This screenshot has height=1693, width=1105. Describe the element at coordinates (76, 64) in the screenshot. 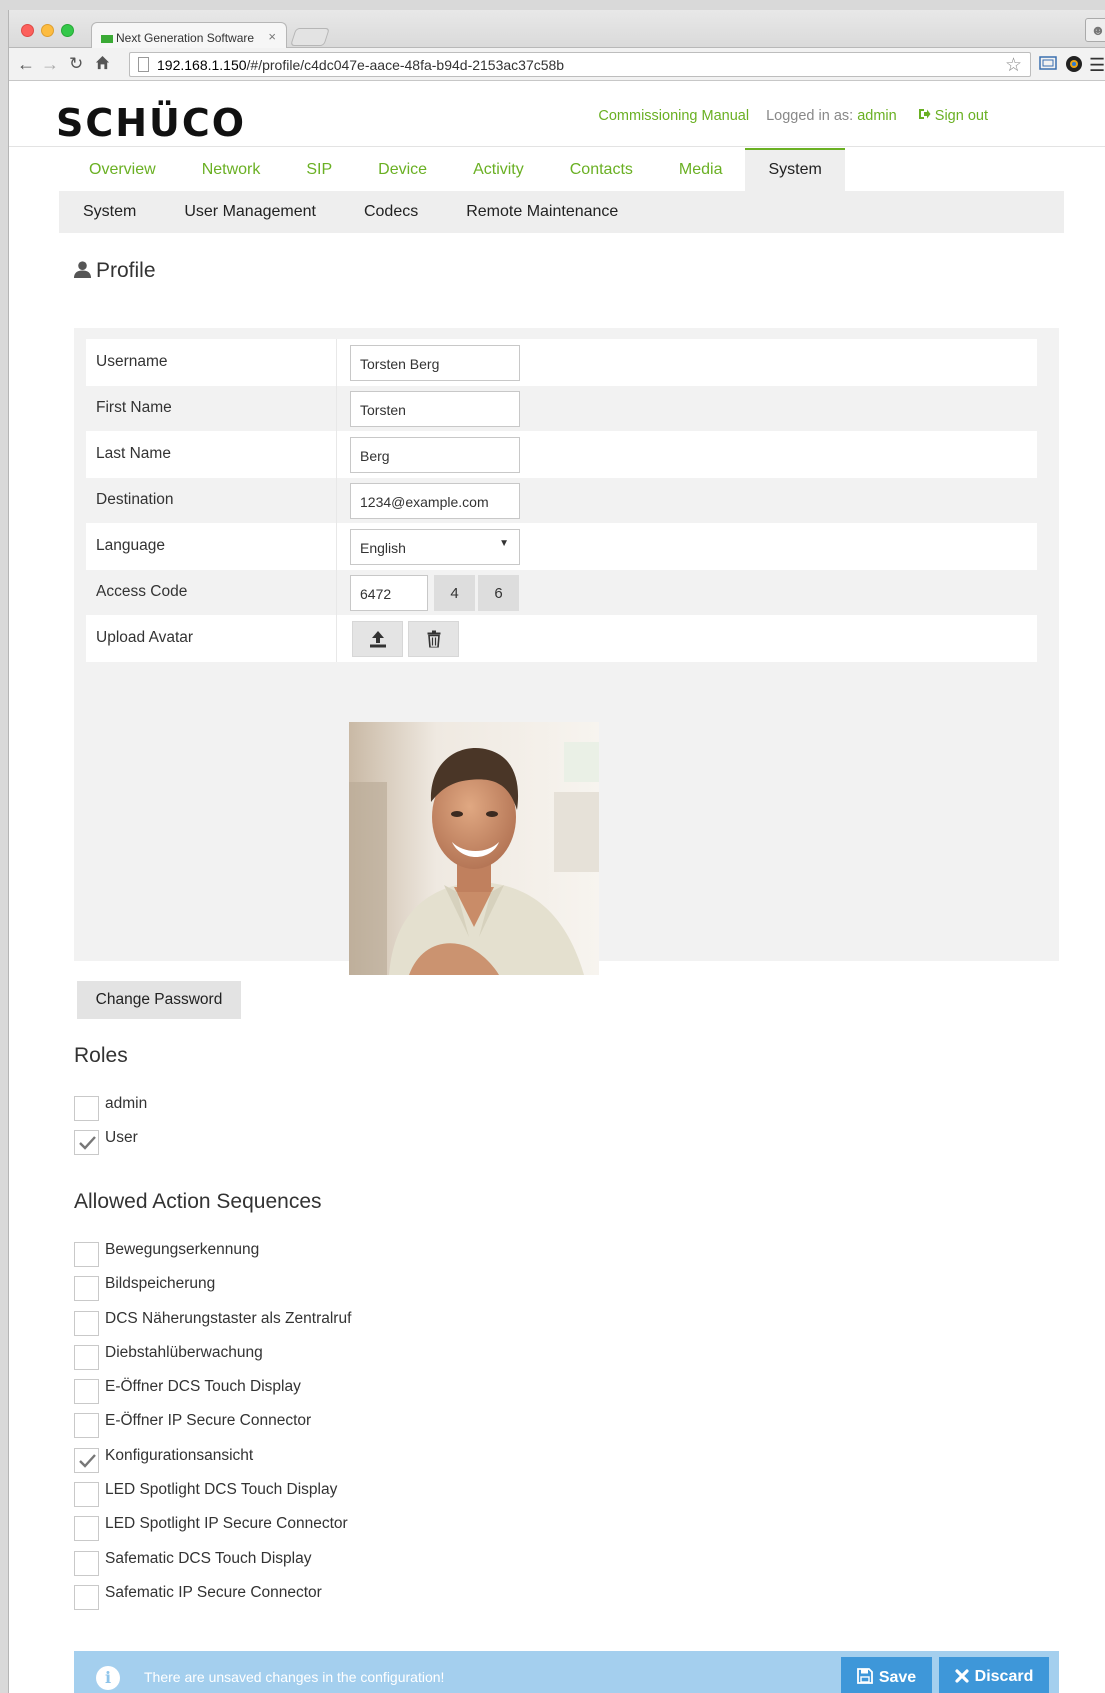

I see `reload-icon: ↻` at that location.